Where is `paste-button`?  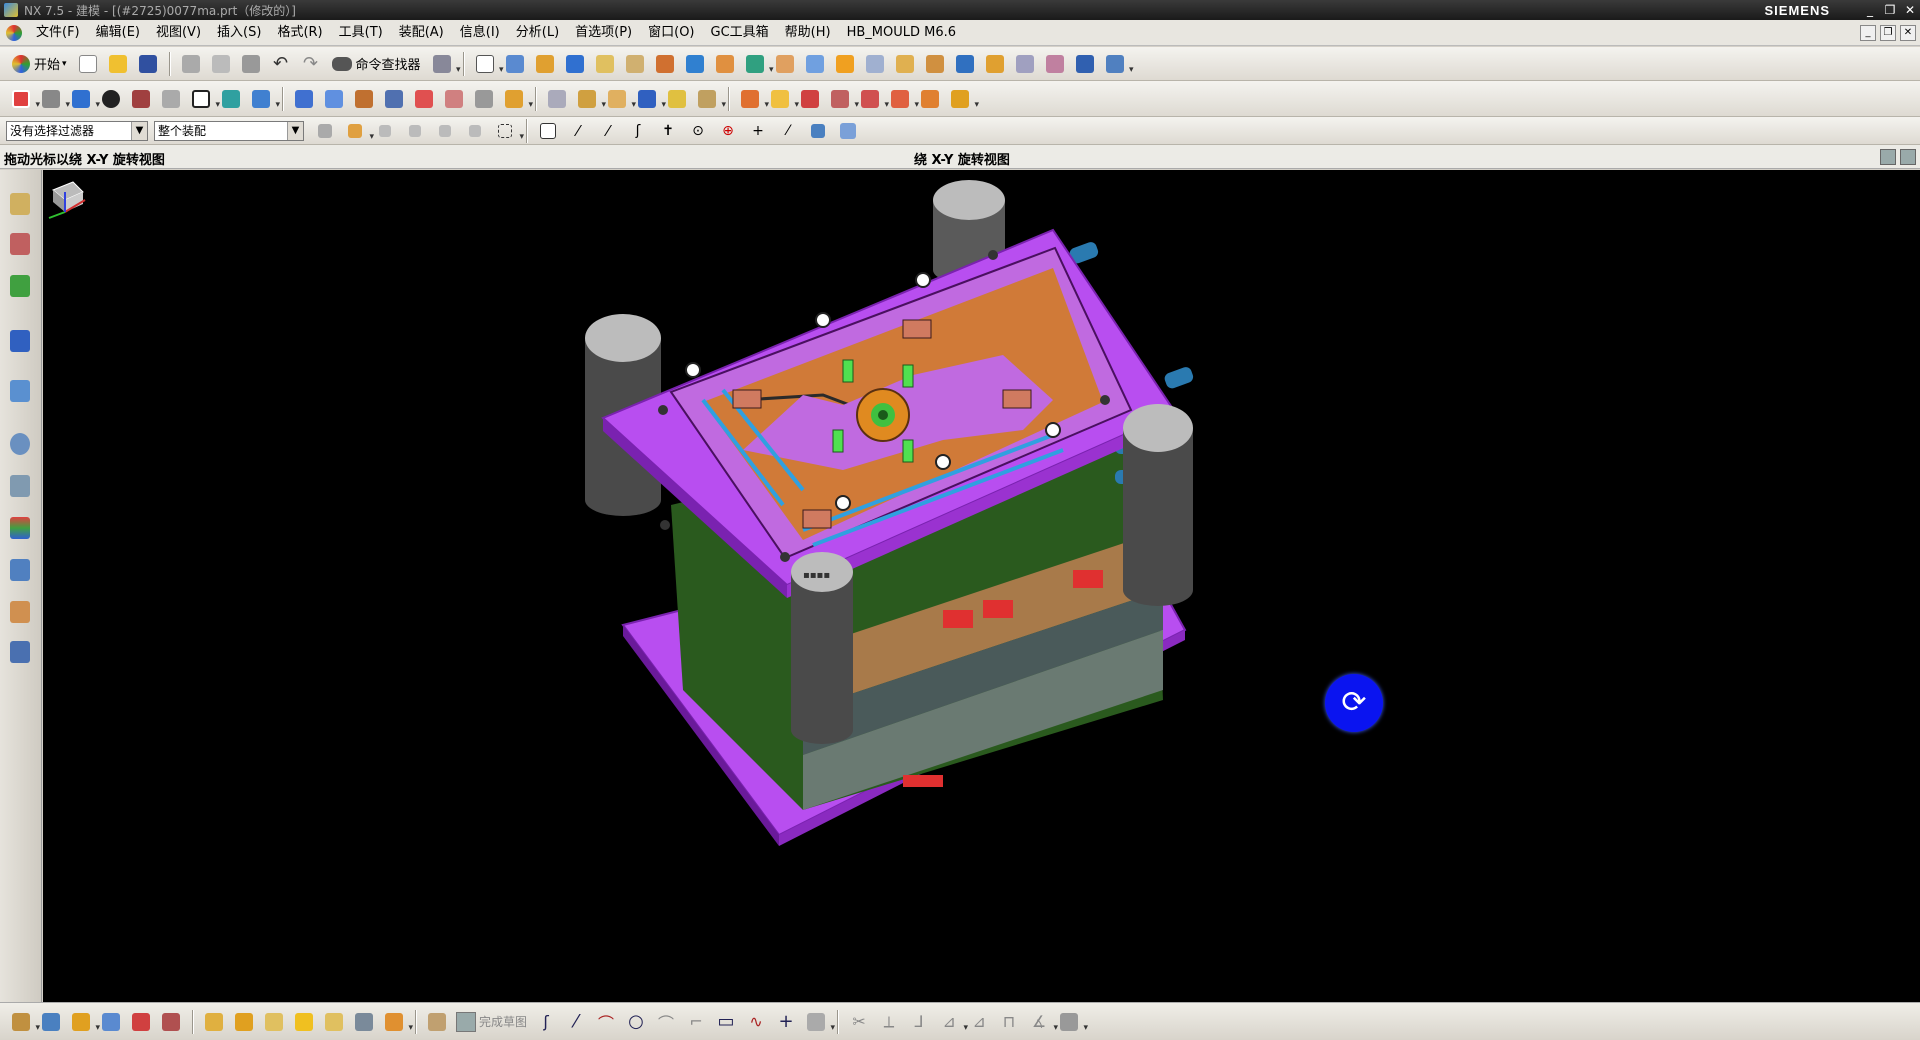
paste-button is located at coordinates (251, 64).